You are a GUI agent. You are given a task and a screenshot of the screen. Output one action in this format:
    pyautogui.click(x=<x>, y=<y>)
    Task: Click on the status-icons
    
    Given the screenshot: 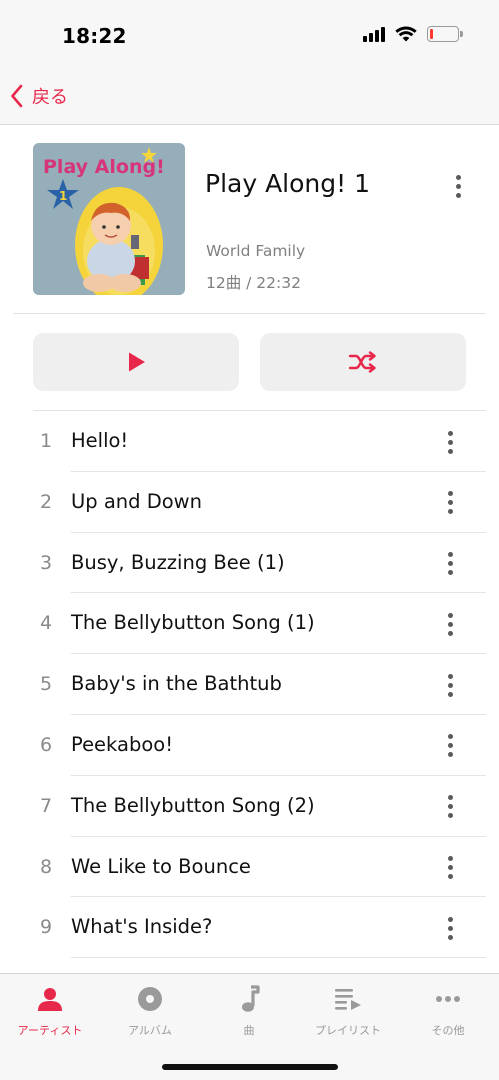 What is the action you would take?
    pyautogui.click(x=413, y=34)
    